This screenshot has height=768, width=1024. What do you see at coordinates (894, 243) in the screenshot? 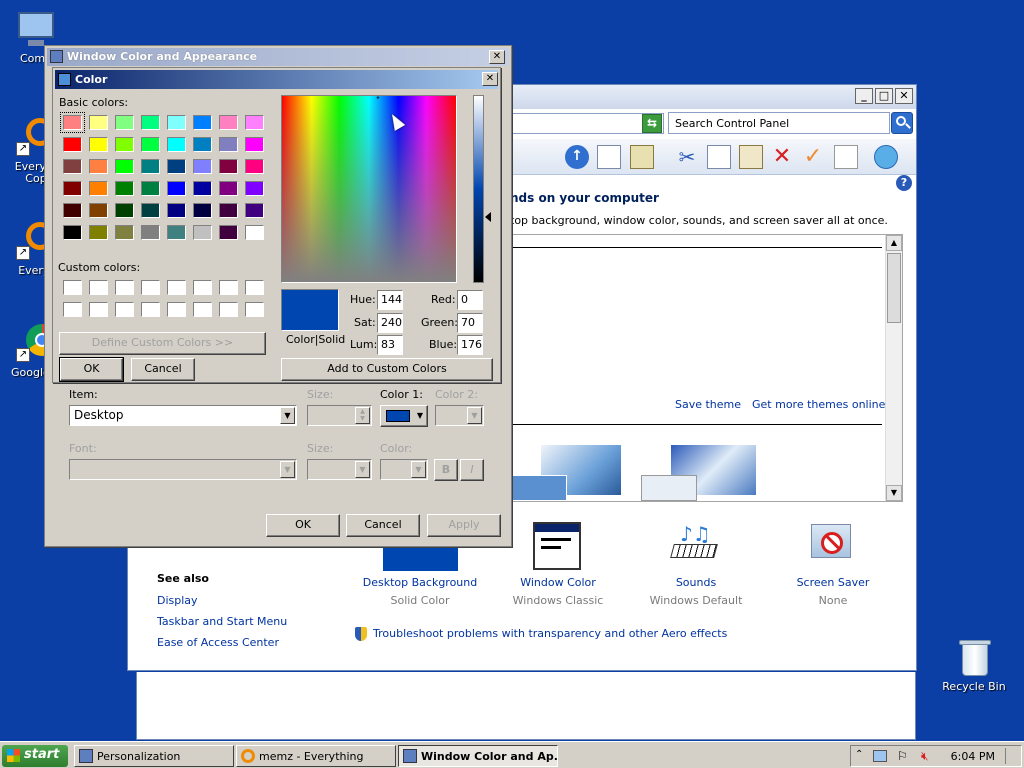
I see `scroll-up-button: ▲` at bounding box center [894, 243].